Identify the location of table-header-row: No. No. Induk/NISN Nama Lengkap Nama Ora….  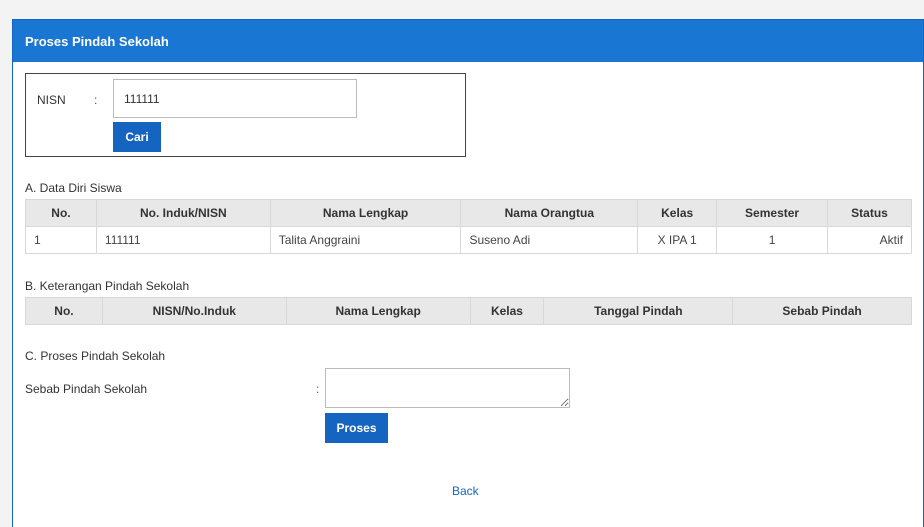
(468, 213).